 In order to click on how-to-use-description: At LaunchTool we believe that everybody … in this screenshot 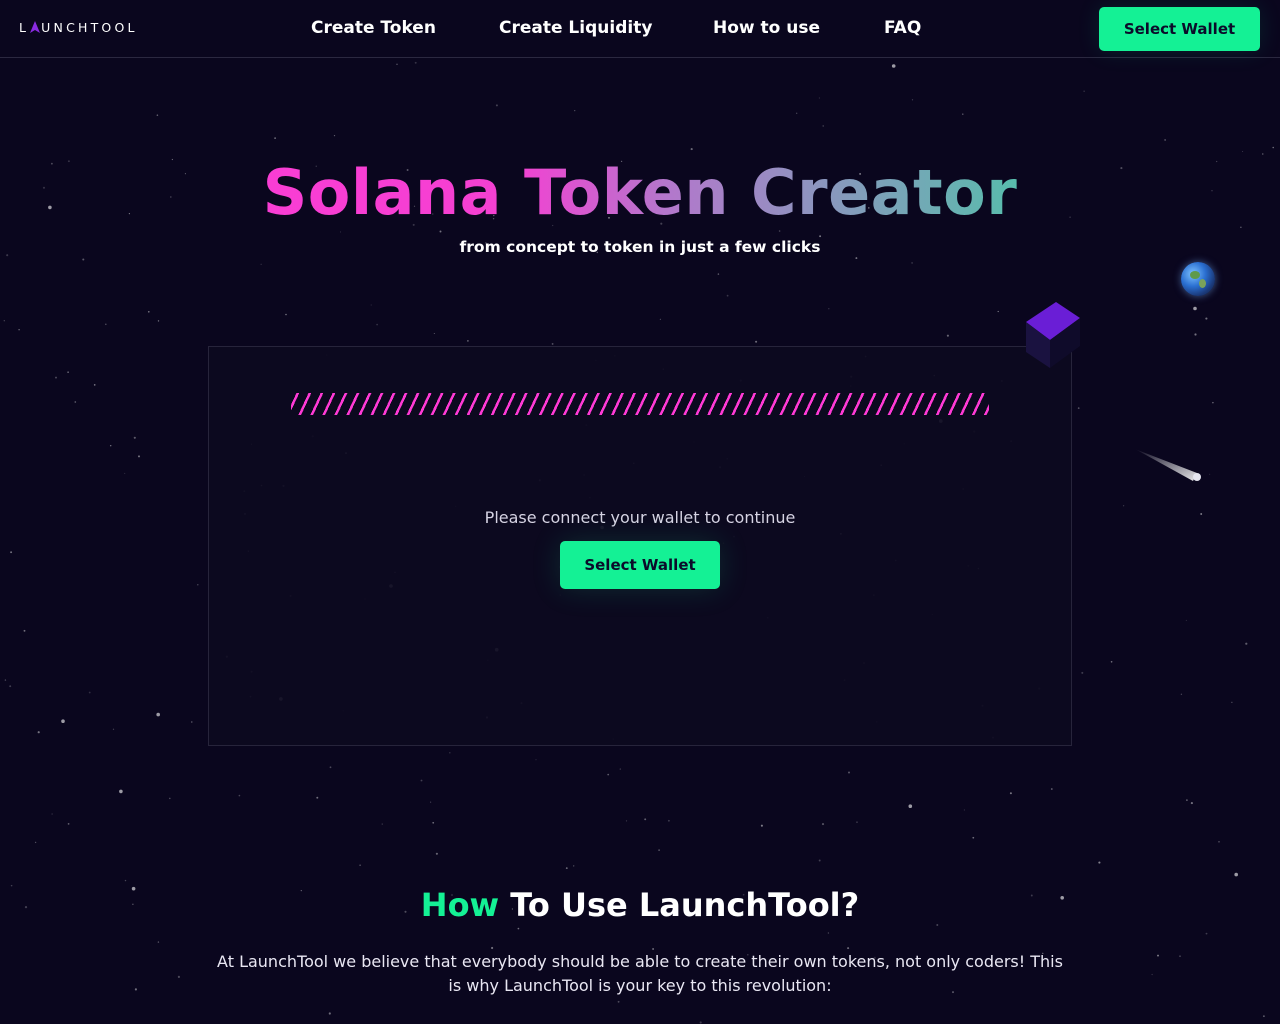, I will do `click(640, 973)`.